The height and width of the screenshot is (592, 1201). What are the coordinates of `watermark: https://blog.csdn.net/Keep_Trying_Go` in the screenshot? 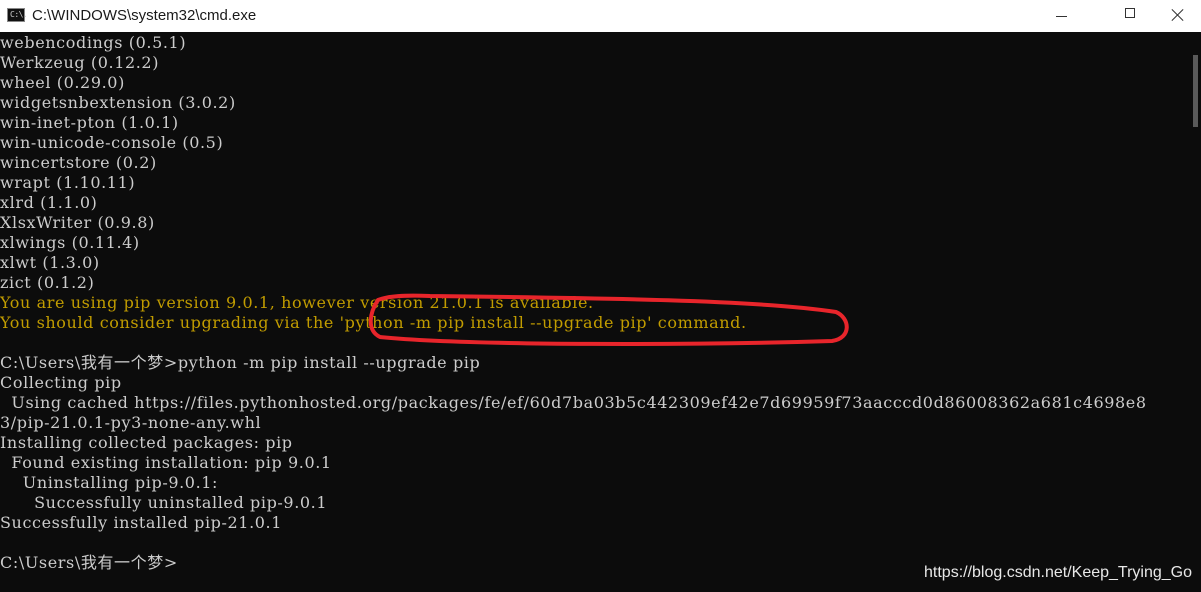 It's located at (1058, 572).